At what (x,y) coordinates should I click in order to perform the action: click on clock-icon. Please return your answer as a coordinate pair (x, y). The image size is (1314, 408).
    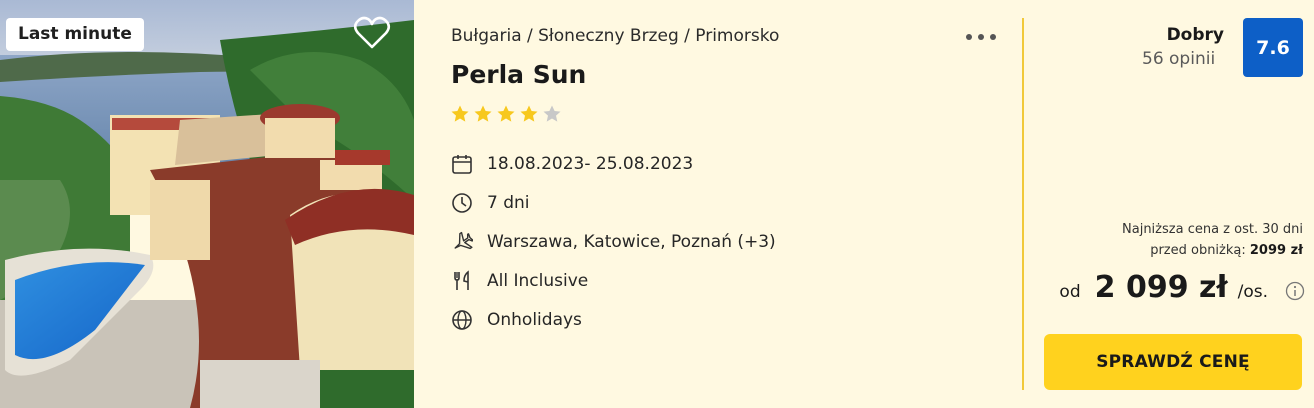
    Looking at the image, I should click on (462, 202).